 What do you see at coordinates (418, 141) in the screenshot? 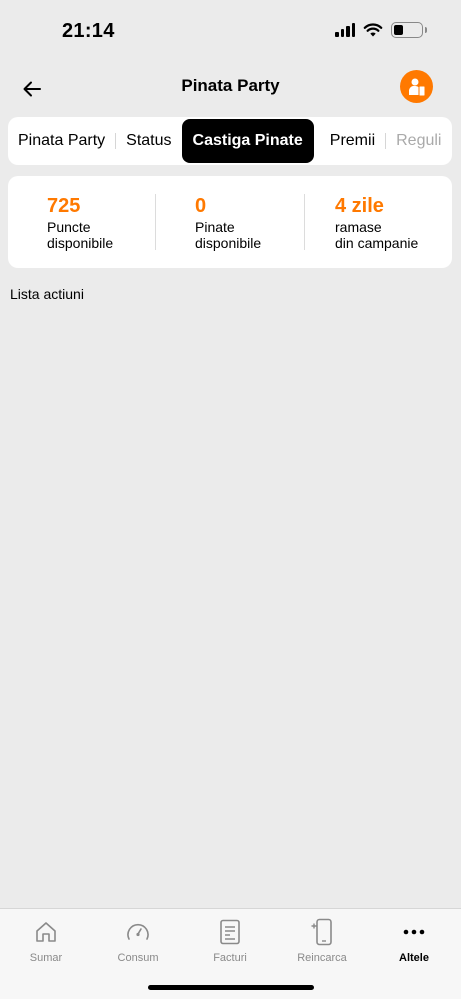
I see `tab-reguli: Reguli` at bounding box center [418, 141].